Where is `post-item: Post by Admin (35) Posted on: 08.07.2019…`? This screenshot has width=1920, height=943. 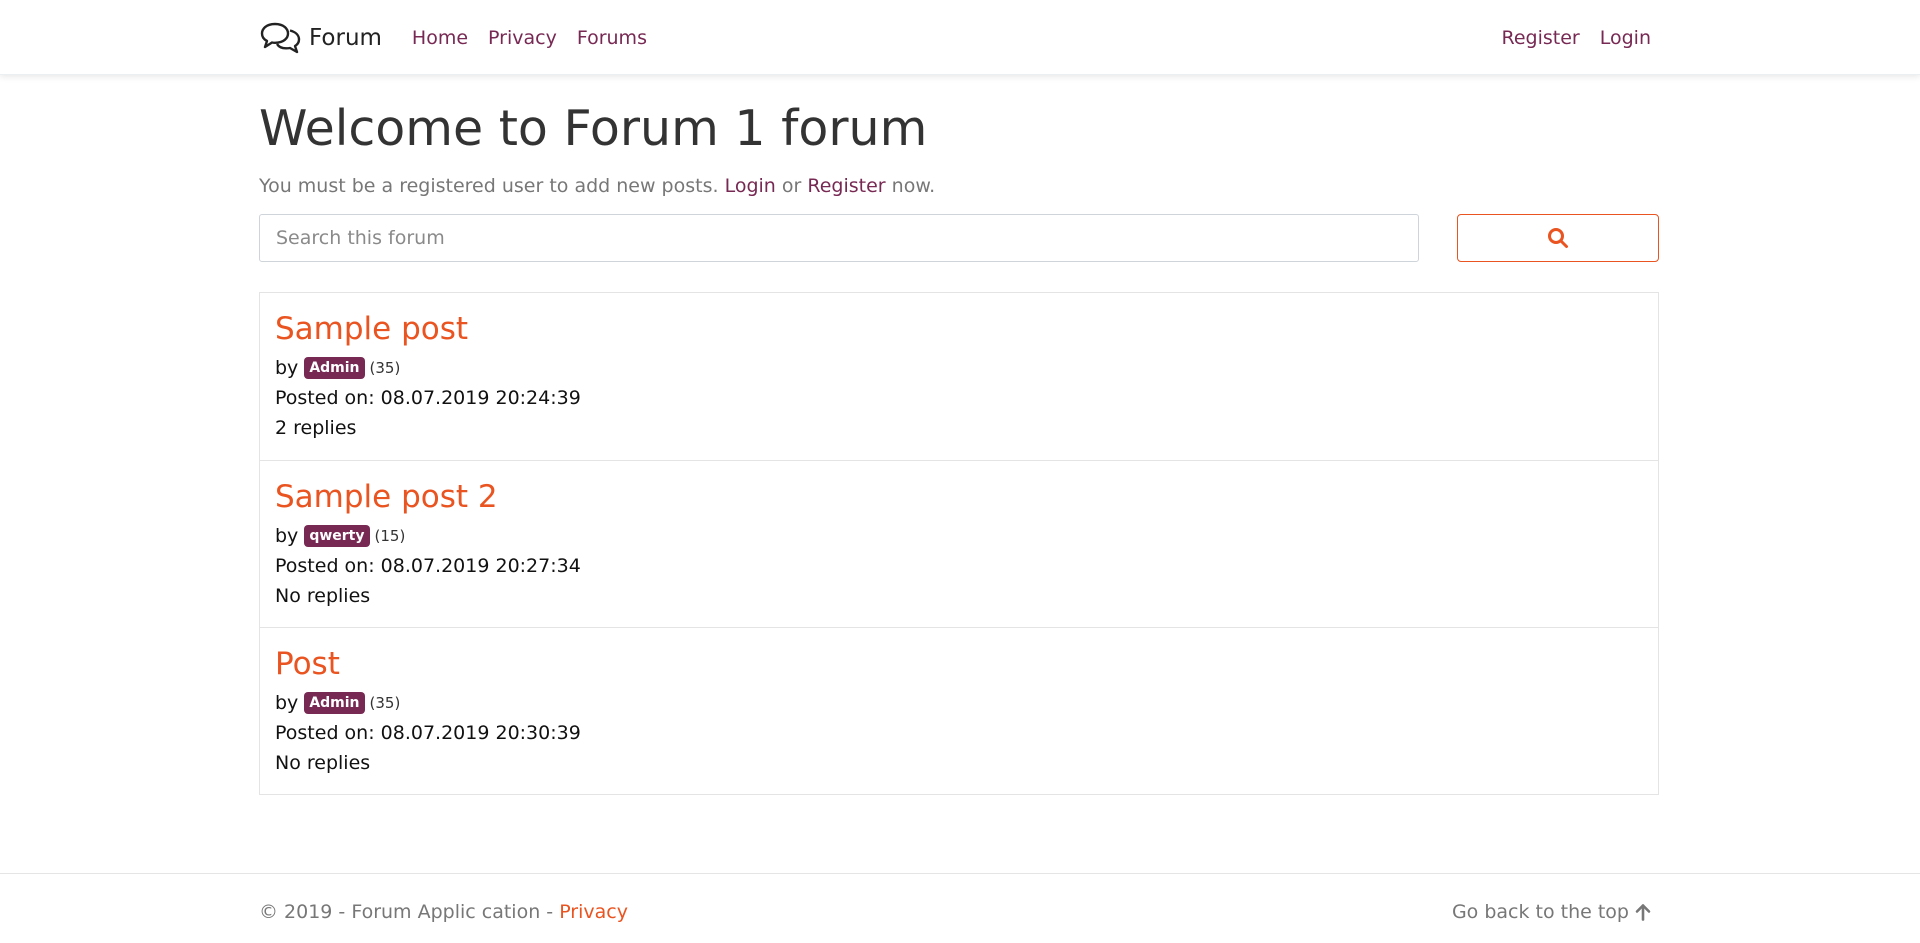
post-item: Post by Admin (35) Posted on: 08.07.2019… is located at coordinates (959, 710).